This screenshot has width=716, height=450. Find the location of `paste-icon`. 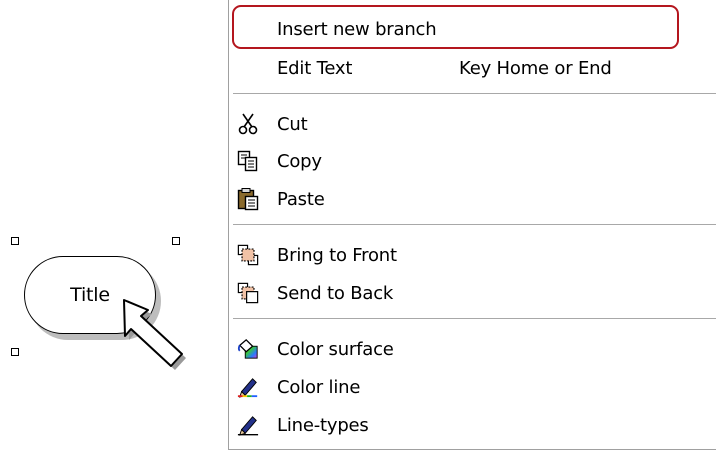

paste-icon is located at coordinates (248, 199).